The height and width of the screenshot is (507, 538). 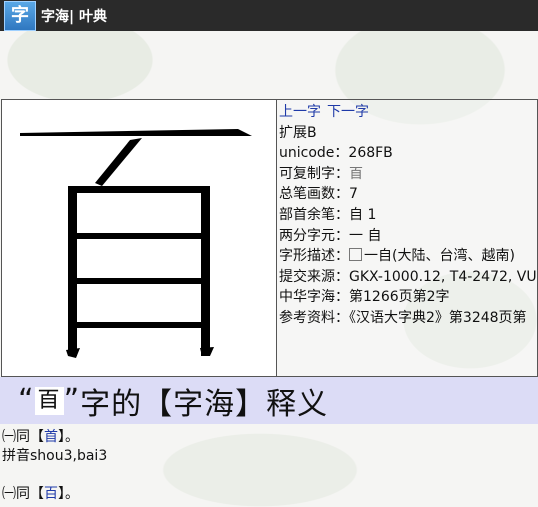 What do you see at coordinates (314, 317) in the screenshot?
I see `info-key: 参考资料：` at bounding box center [314, 317].